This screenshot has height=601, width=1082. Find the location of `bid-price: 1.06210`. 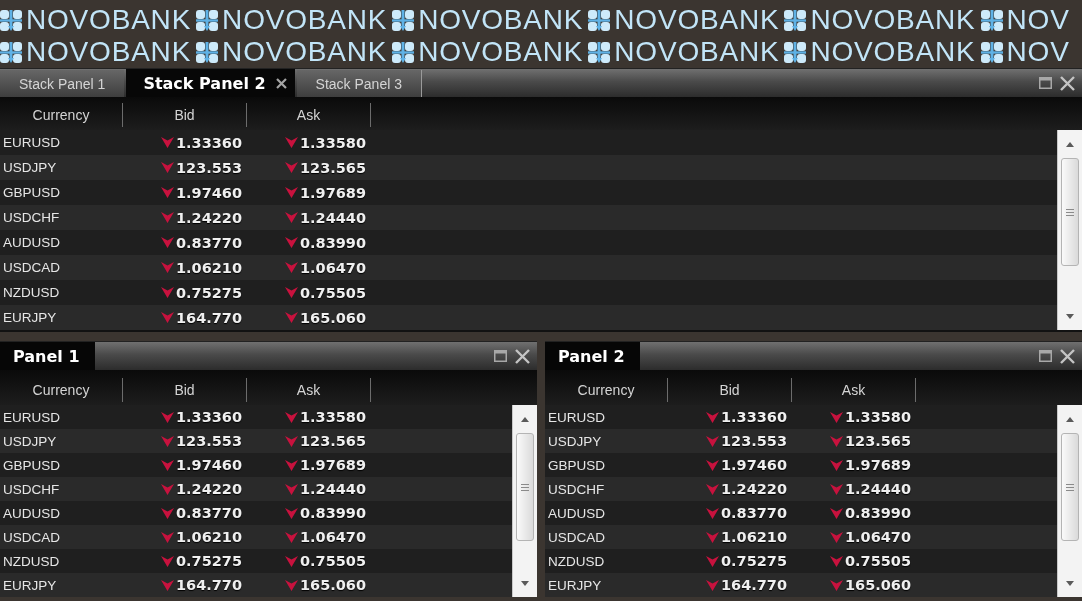

bid-price: 1.06210 is located at coordinates (208, 537).